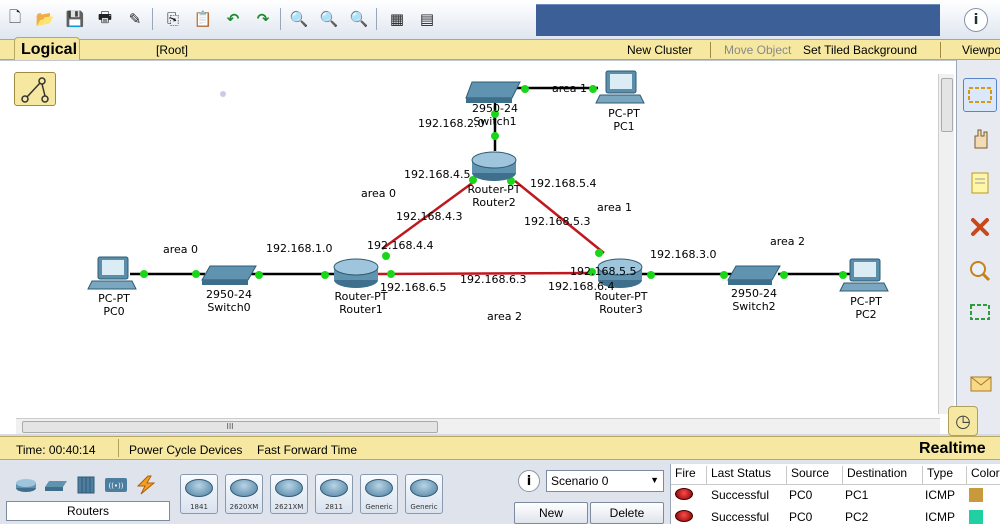 Image resolution: width=1000 pixels, height=524 pixels. I want to click on zoom-reset-icon: 🔍, so click(329, 19).